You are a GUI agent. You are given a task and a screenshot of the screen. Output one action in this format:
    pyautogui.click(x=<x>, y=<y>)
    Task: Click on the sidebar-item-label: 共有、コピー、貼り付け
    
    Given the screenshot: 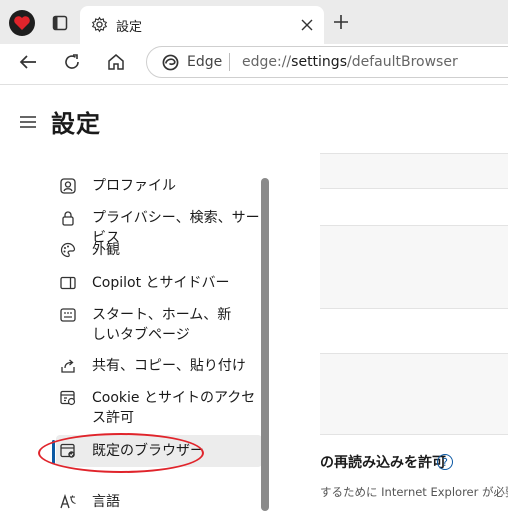 What is the action you would take?
    pyautogui.click(x=169, y=366)
    